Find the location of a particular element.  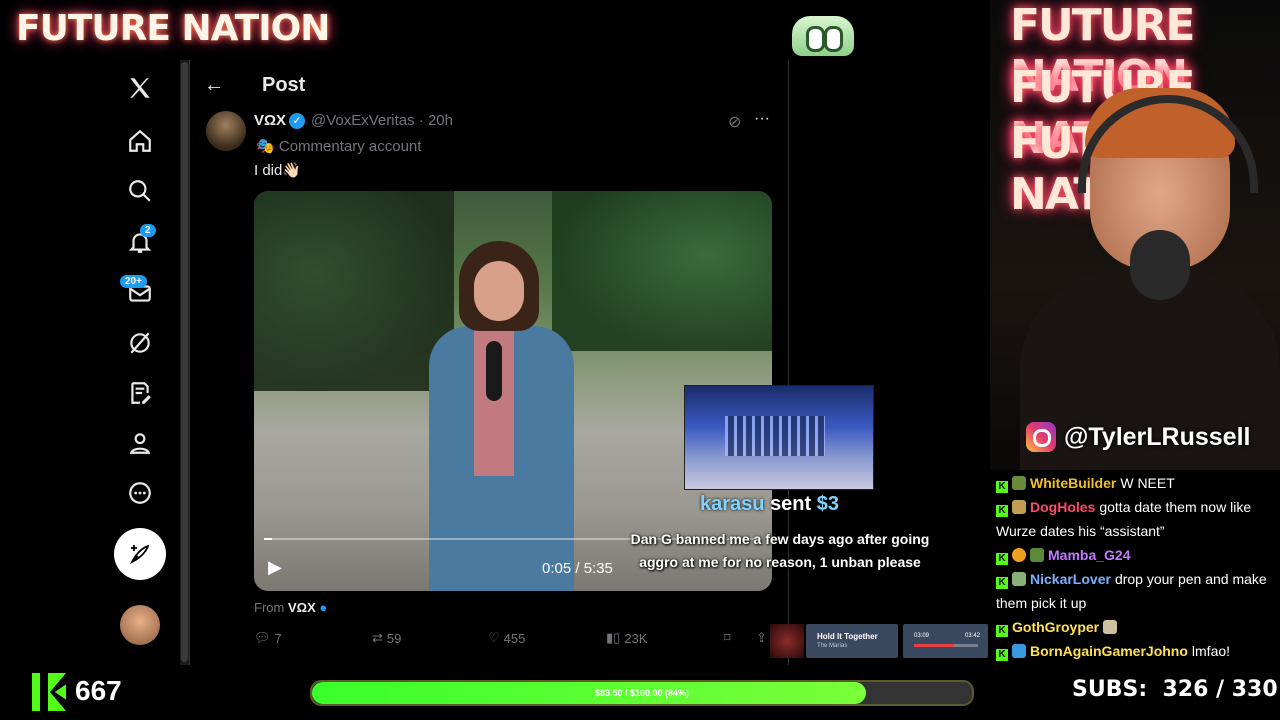

x-logo-icon is located at coordinates (140, 88).